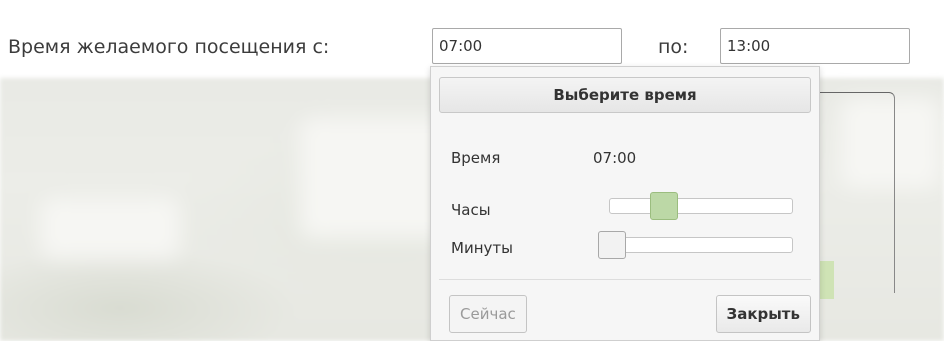  What do you see at coordinates (673, 47) in the screenshot?
I see `visit-time-to-label: по:` at bounding box center [673, 47].